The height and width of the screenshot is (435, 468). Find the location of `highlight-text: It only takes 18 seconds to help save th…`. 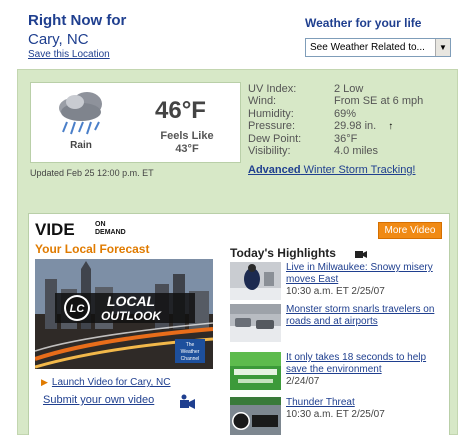

highlight-text: It only takes 18 seconds to help save th… is located at coordinates (365, 370).